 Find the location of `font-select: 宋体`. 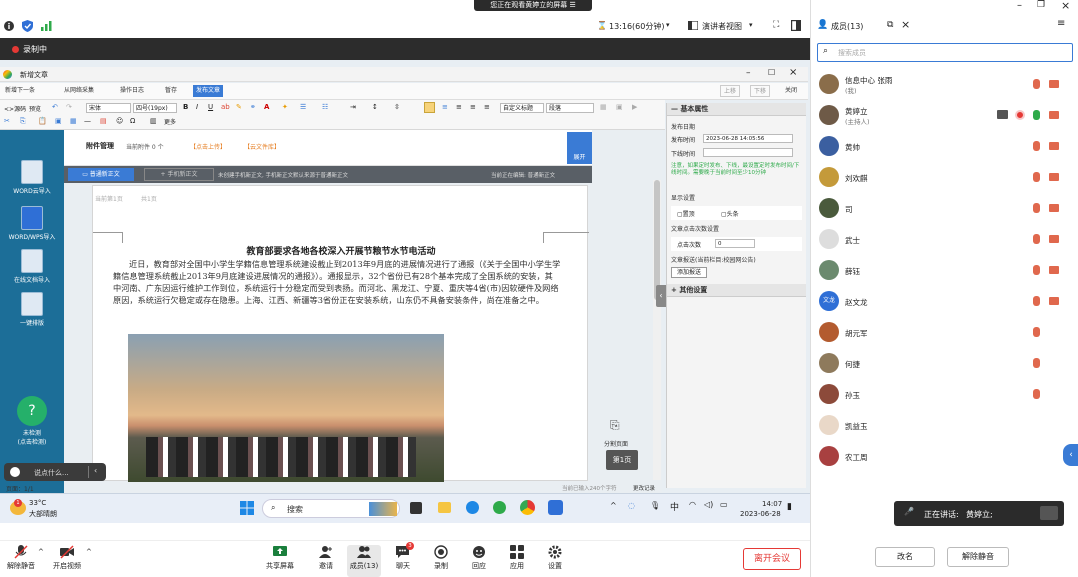

font-select: 宋体 is located at coordinates (108, 108).